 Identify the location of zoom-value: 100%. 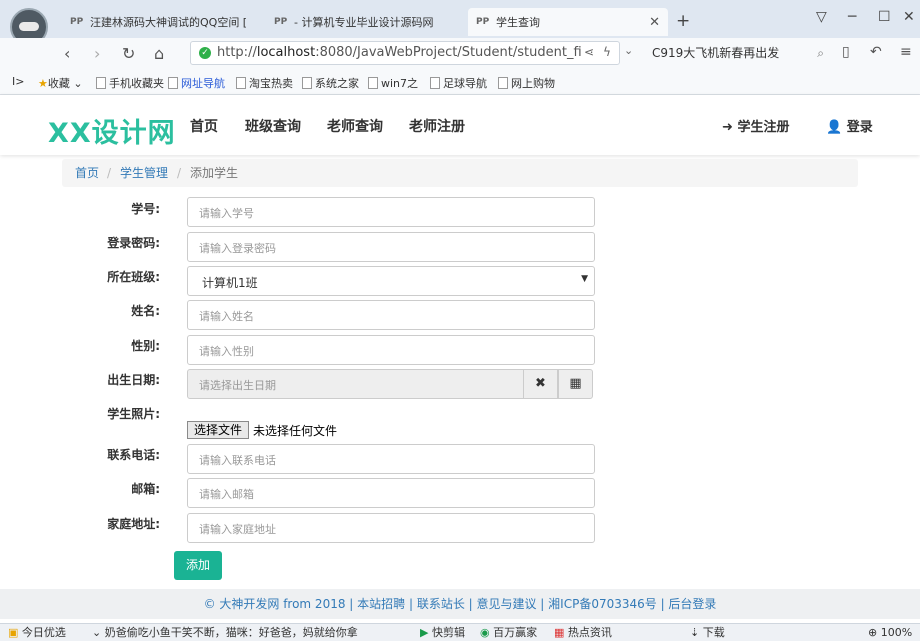
(896, 632).